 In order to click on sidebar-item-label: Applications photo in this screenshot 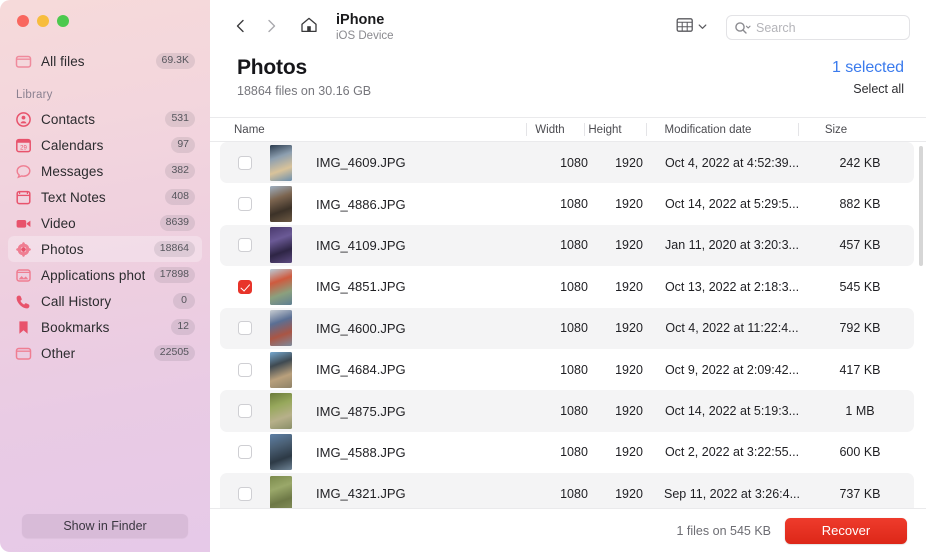, I will do `click(93, 275)`.